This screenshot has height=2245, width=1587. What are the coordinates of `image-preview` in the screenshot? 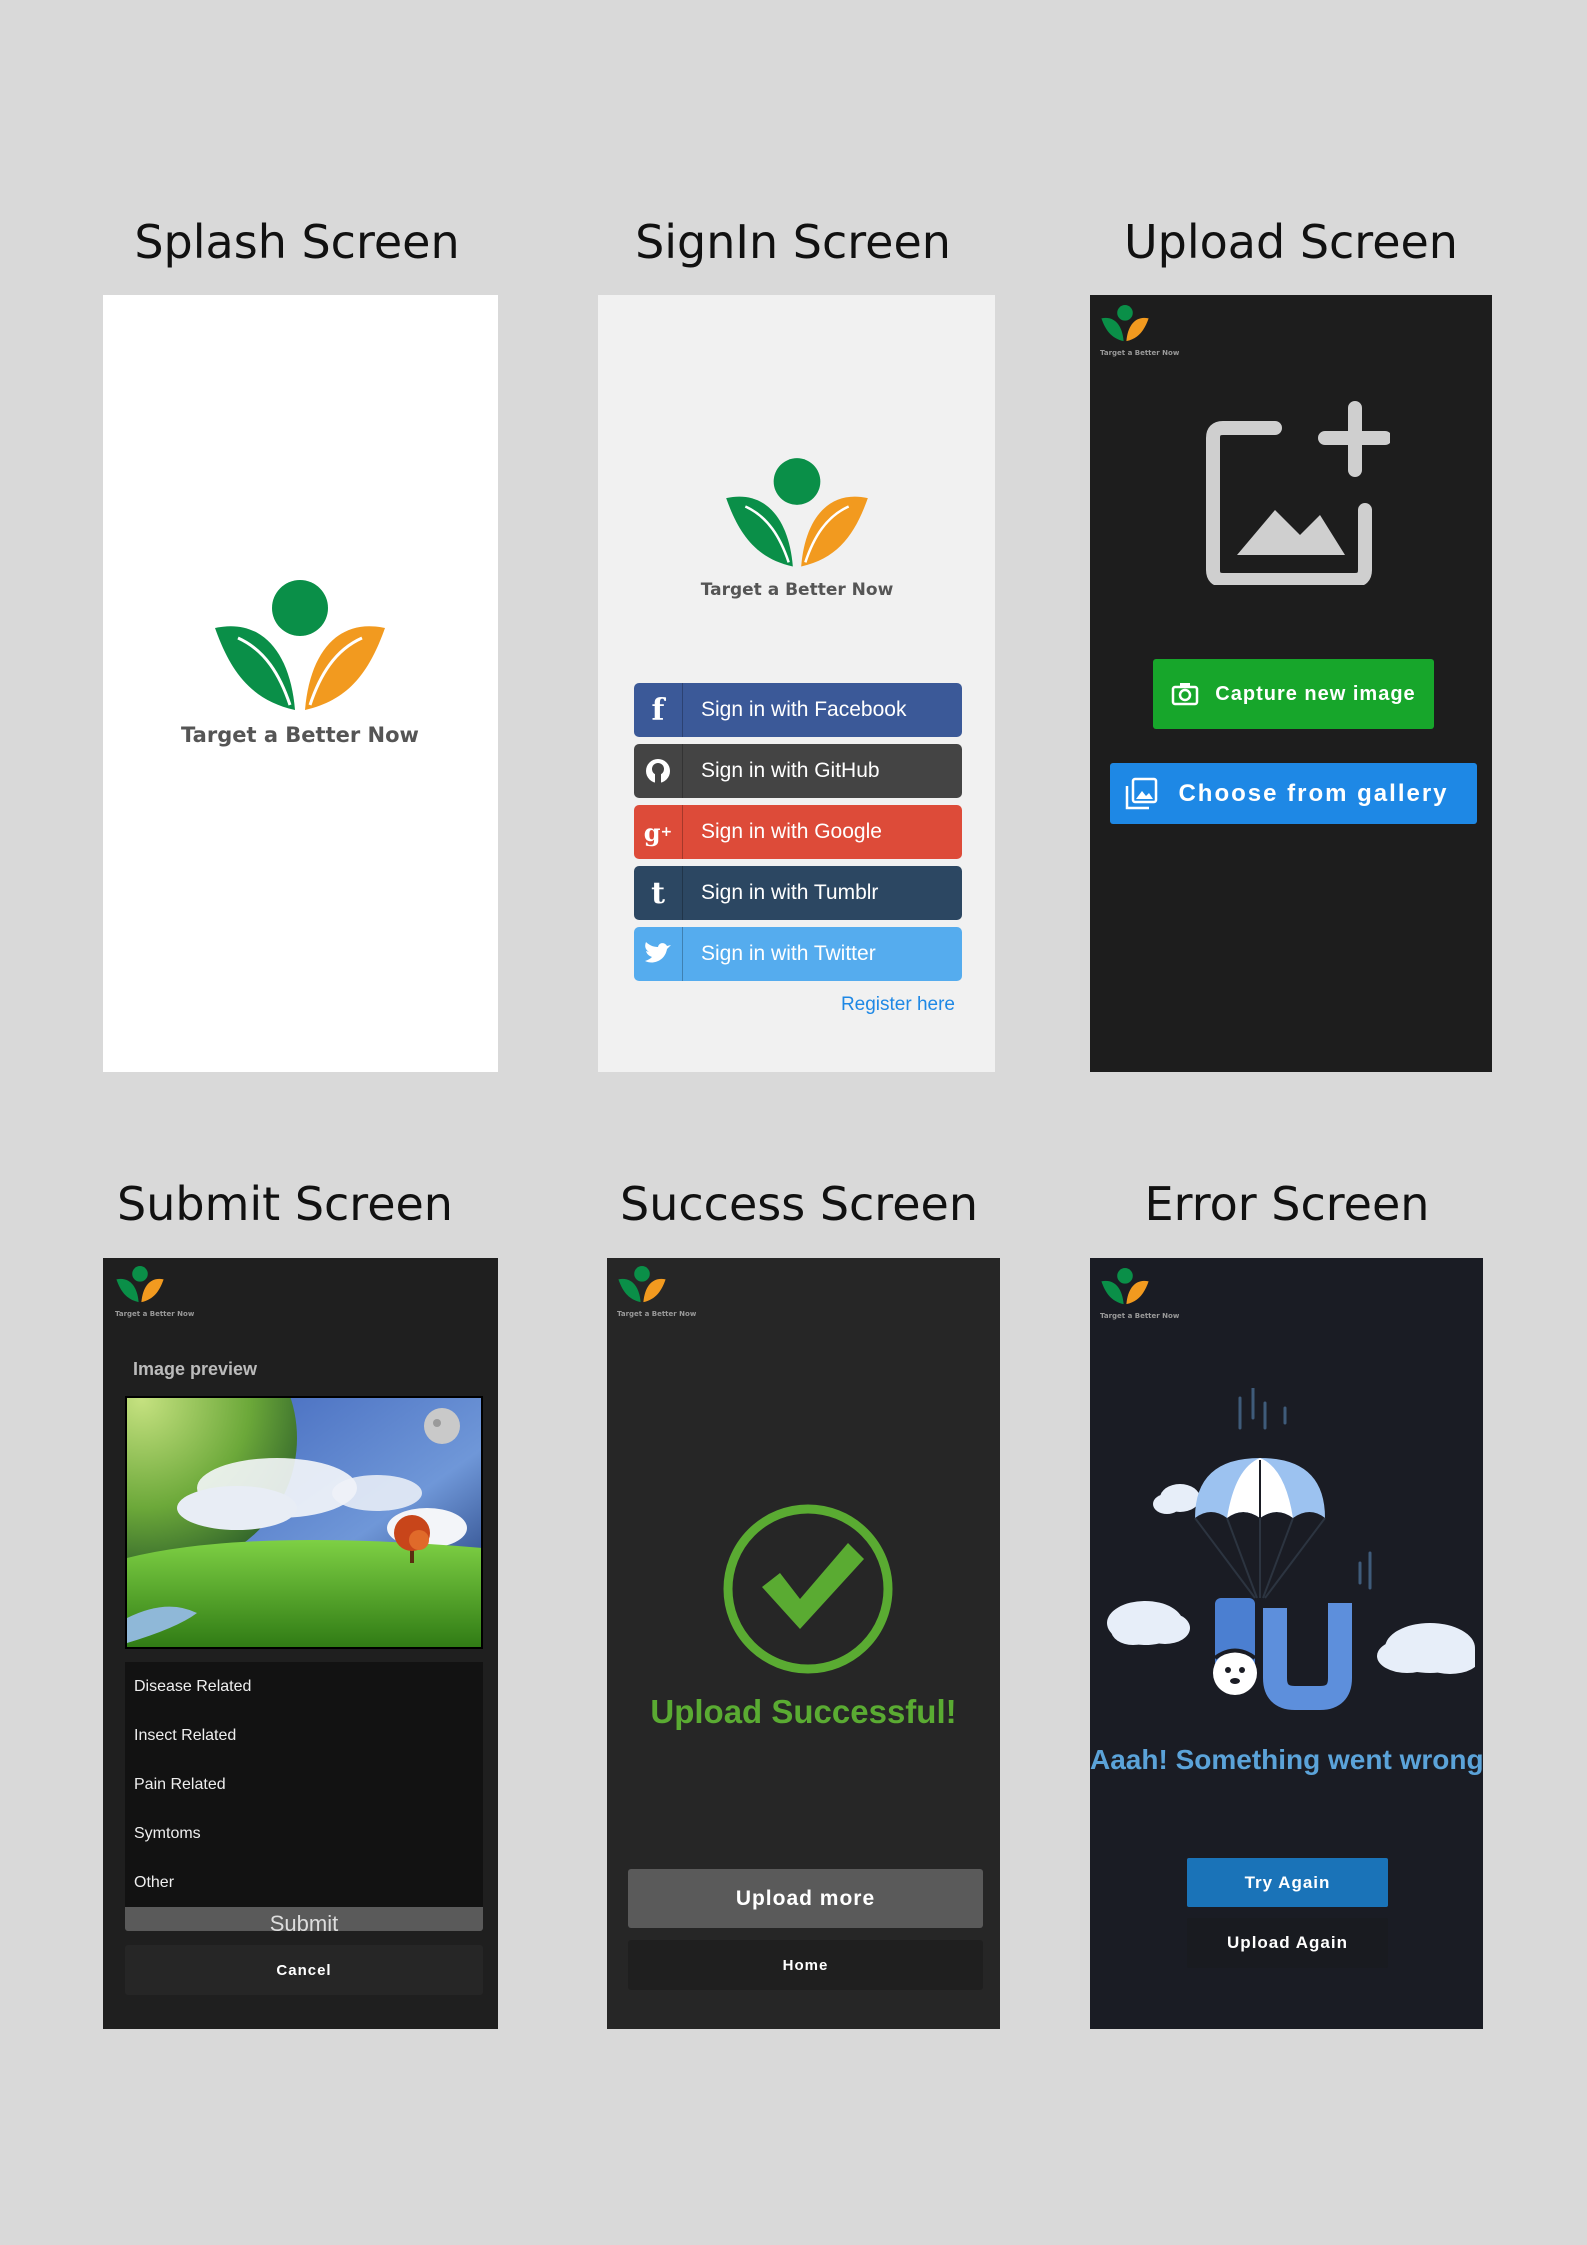 It's located at (304, 1522).